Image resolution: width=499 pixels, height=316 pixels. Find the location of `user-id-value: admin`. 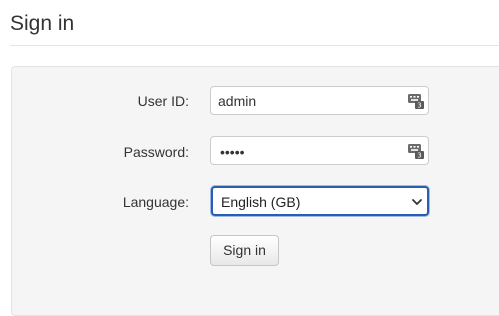

user-id-value: admin is located at coordinates (237, 101).